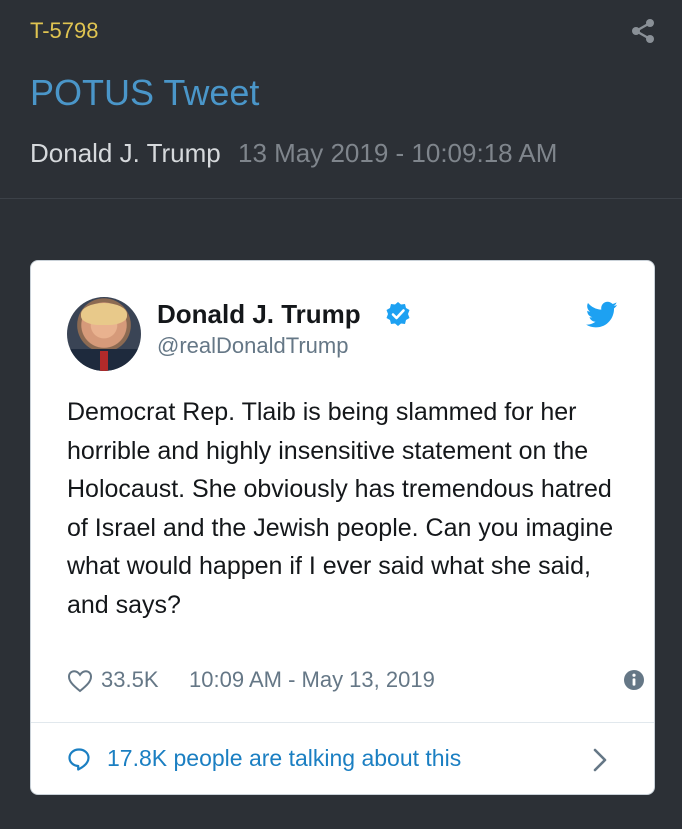 The width and height of the screenshot is (682, 829). Describe the element at coordinates (145, 92) in the screenshot. I see `page-title: POTUS Tweet` at that location.